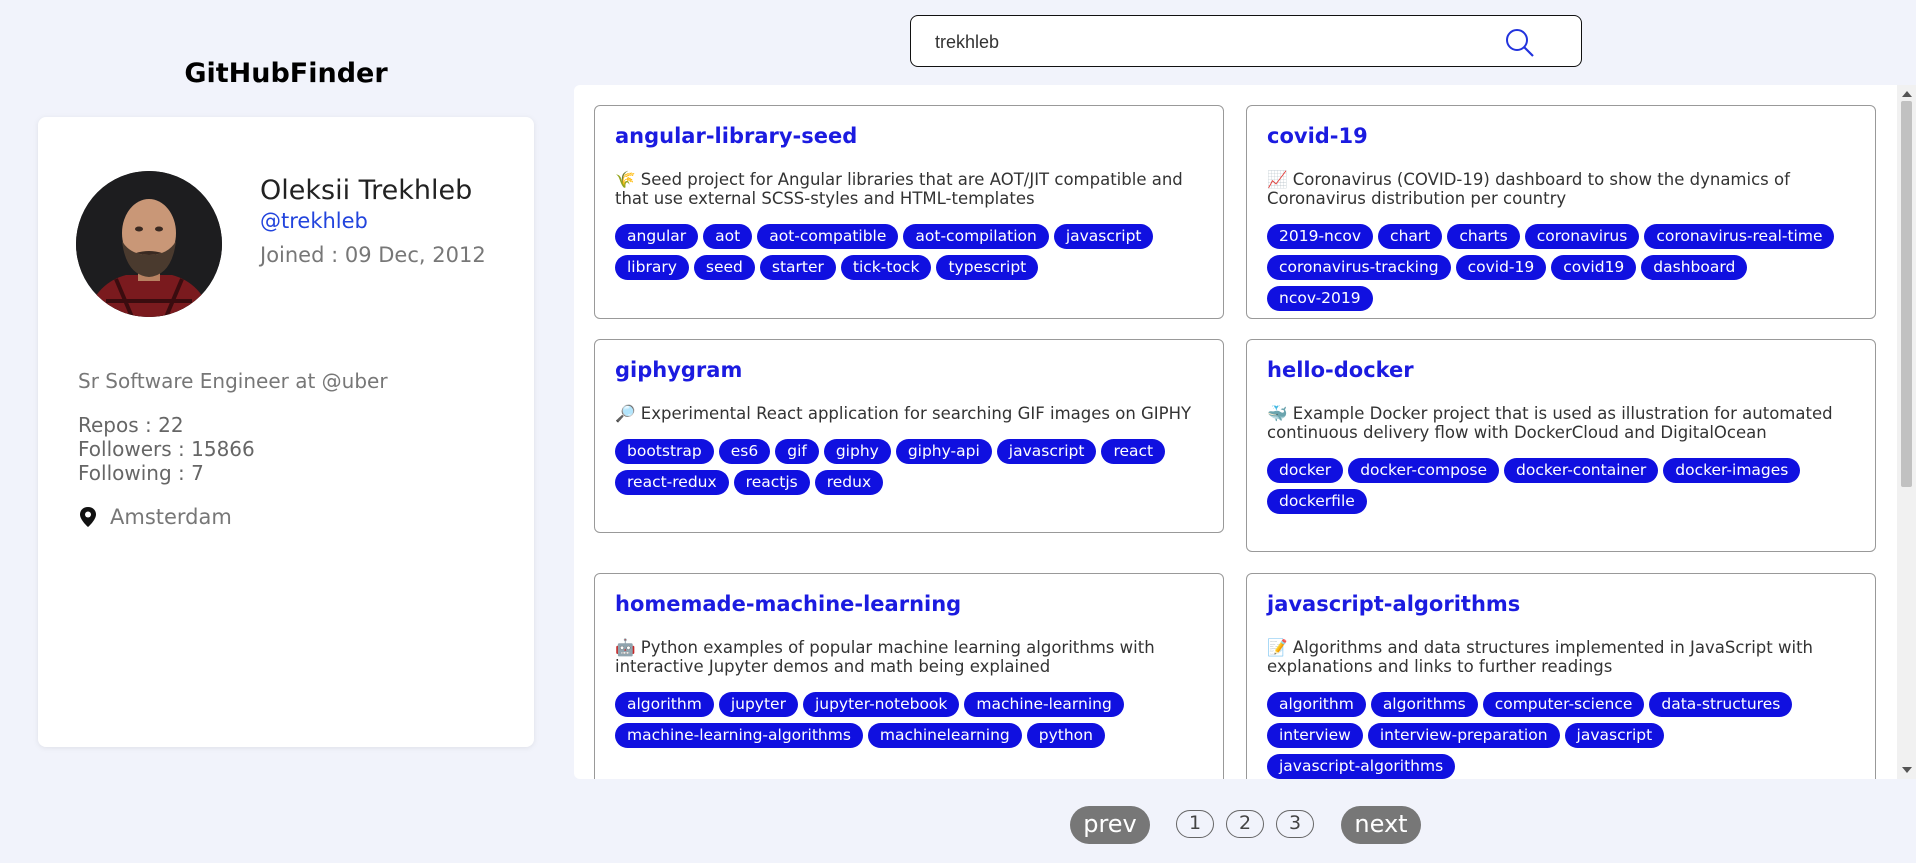  Describe the element at coordinates (672, 482) in the screenshot. I see `topic-tag: react-redux` at that location.